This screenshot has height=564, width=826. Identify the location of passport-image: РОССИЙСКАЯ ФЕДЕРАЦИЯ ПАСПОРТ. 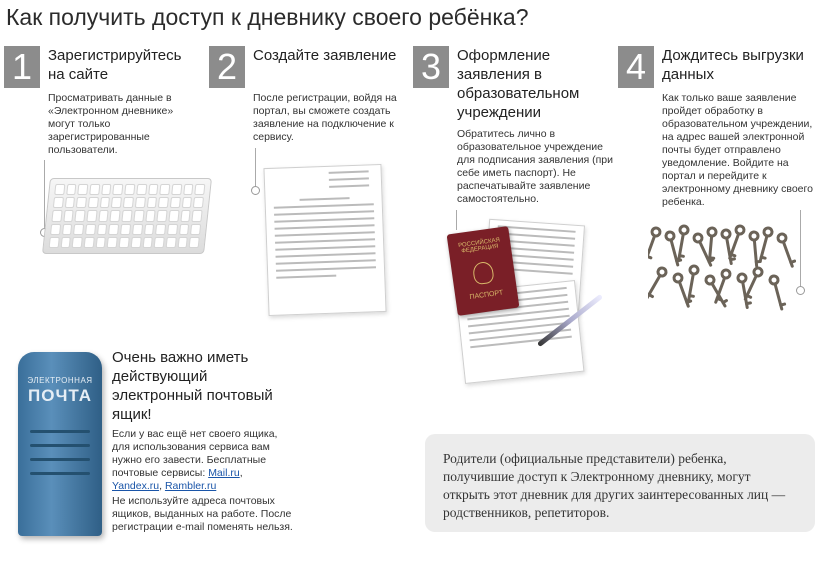
(483, 271).